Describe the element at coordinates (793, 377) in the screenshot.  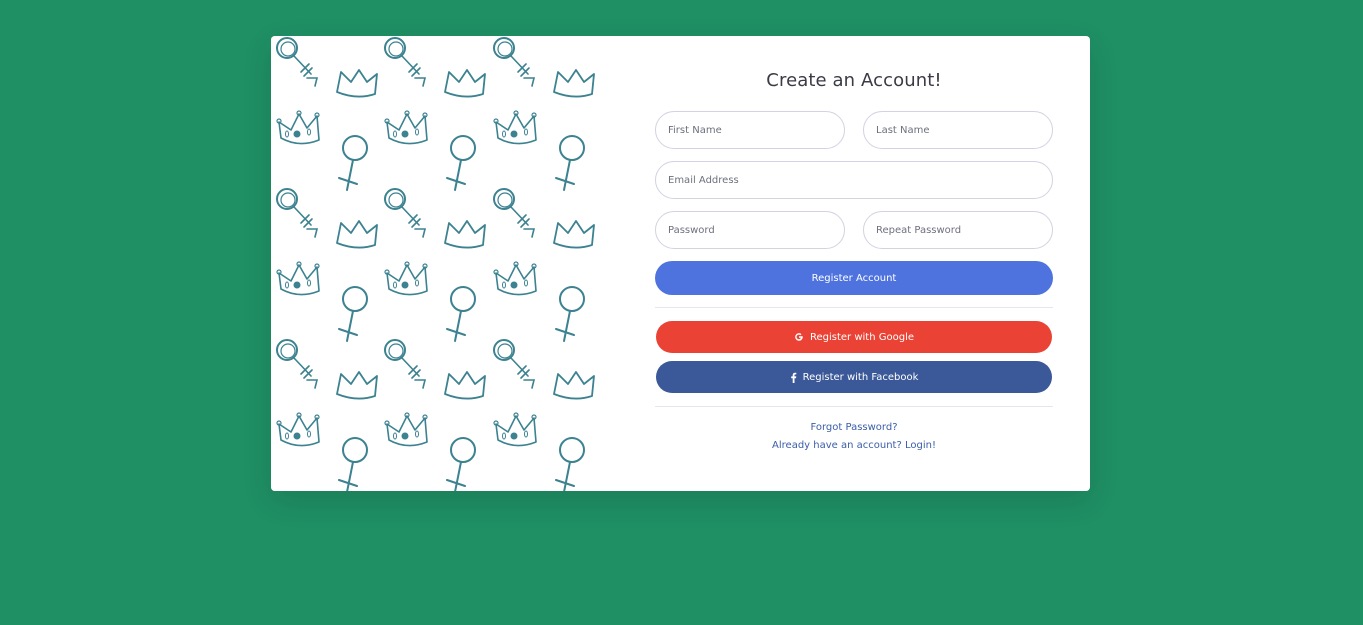
I see `facebook-icon` at that location.